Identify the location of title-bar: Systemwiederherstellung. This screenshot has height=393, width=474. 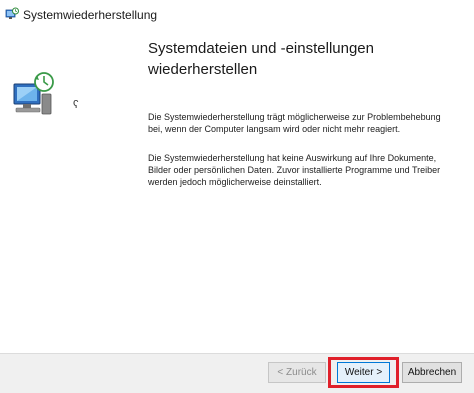
(237, 15).